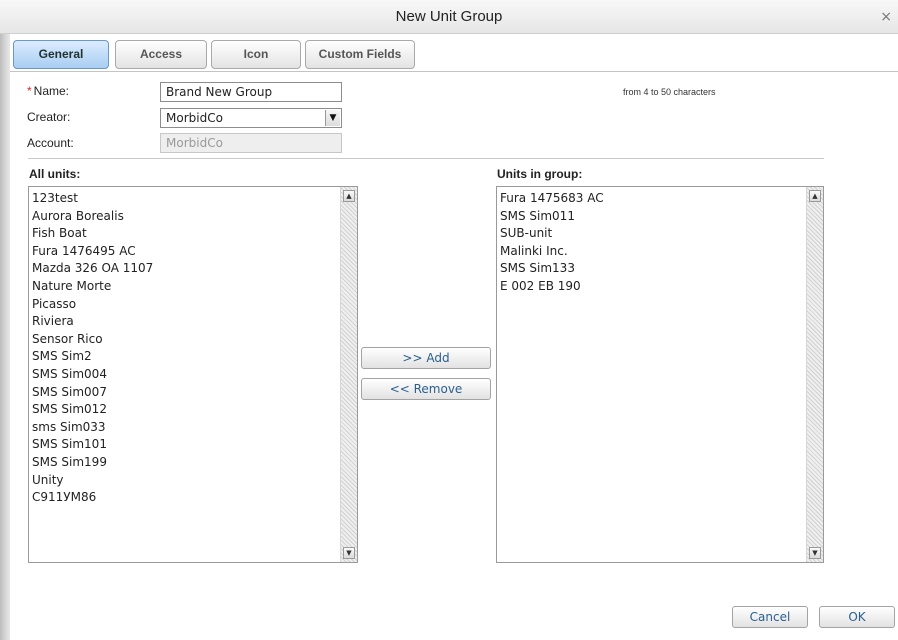 The height and width of the screenshot is (640, 898). Describe the element at coordinates (61, 54) in the screenshot. I see `tab-general: General` at that location.